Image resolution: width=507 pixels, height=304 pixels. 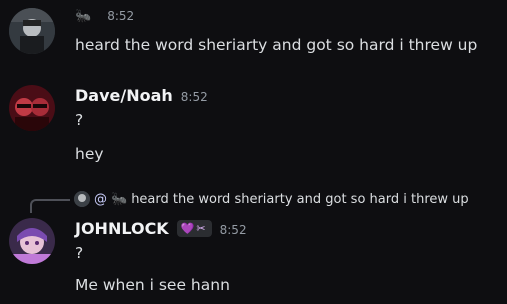 What do you see at coordinates (100, 199) in the screenshot?
I see `reply-mention: @` at bounding box center [100, 199].